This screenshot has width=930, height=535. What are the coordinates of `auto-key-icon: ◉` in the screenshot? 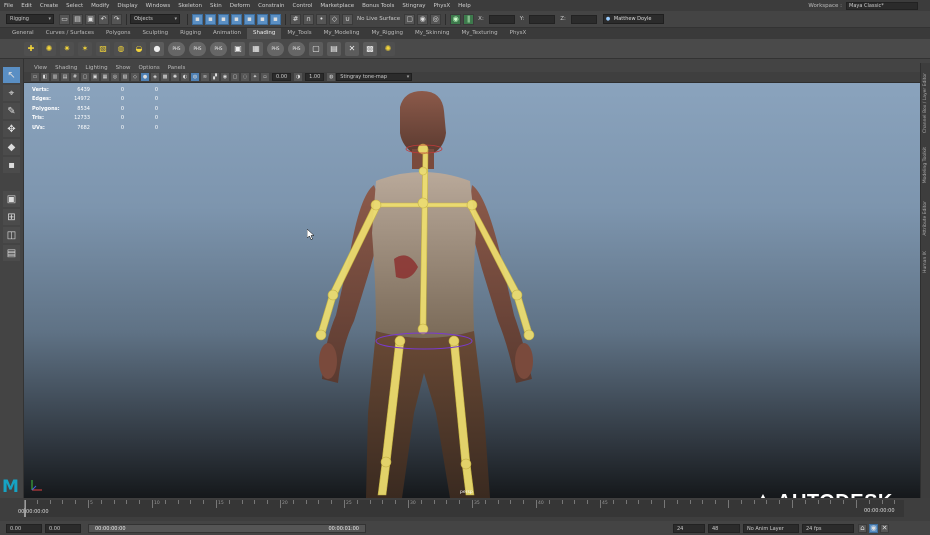 It's located at (873, 528).